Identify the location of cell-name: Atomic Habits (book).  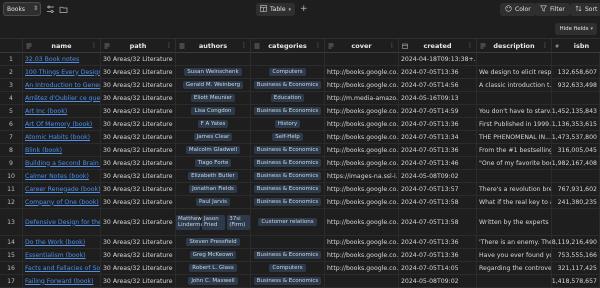
(62, 137).